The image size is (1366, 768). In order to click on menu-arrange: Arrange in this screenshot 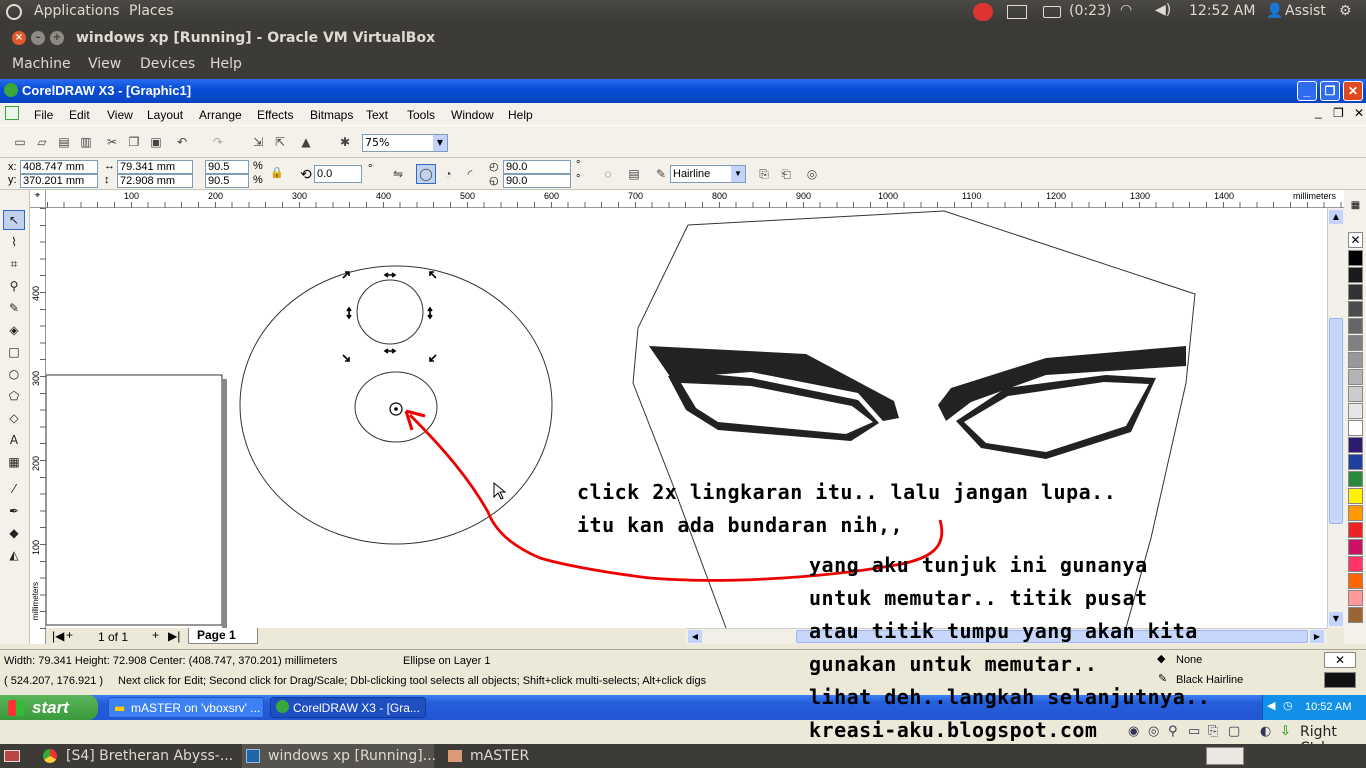, I will do `click(220, 115)`.